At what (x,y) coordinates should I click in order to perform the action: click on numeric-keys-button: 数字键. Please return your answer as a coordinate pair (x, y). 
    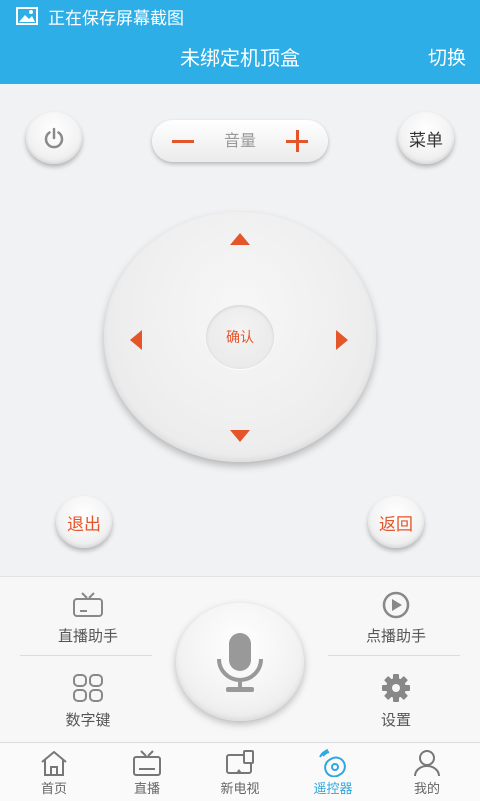
    Looking at the image, I should click on (88, 701).